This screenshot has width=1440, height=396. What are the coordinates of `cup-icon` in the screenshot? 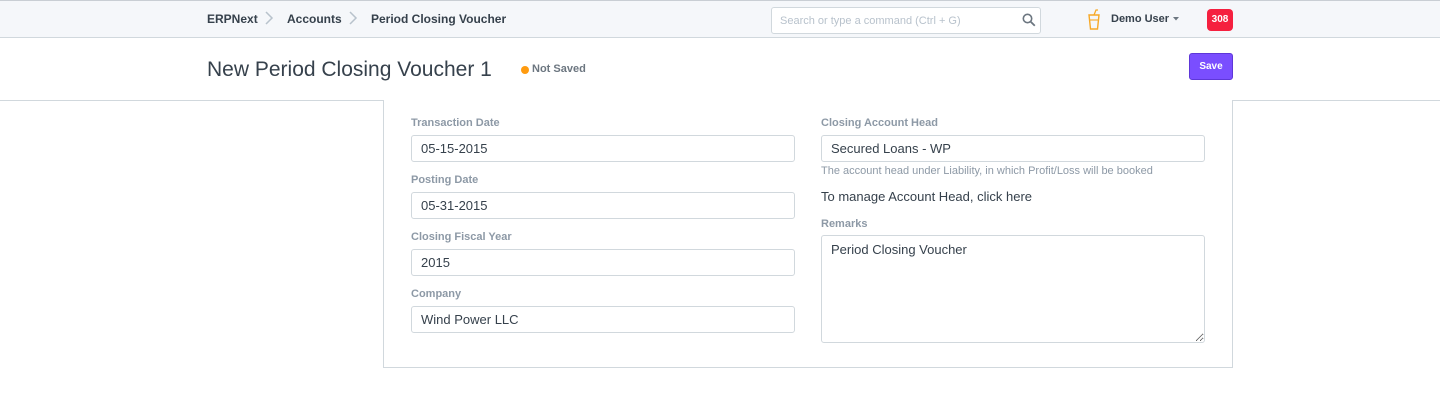 It's located at (1094, 19).